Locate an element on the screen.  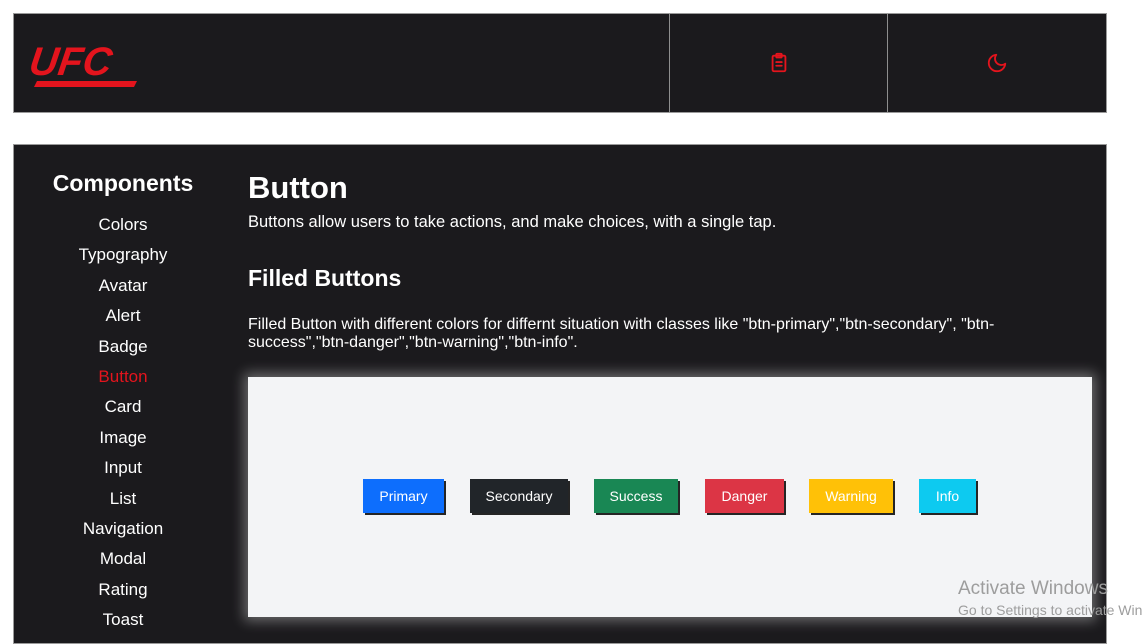
sidebar-item-card: Card is located at coordinates (123, 412).